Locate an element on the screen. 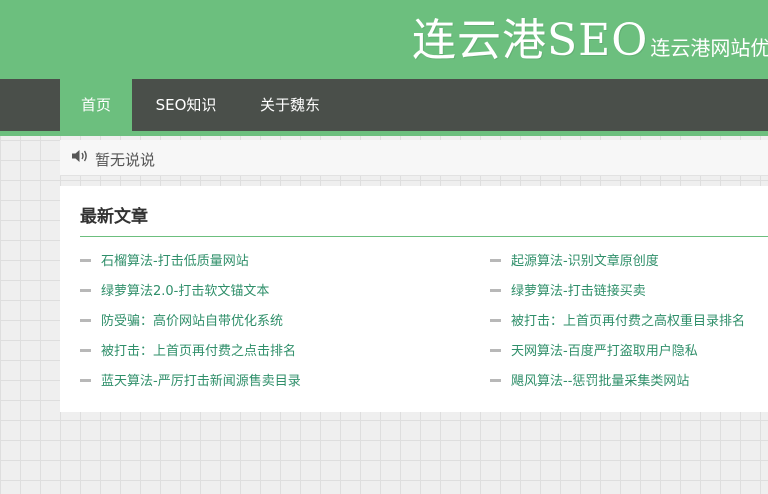  nav-item-seo-knowledge: SEO知识 is located at coordinates (186, 105).